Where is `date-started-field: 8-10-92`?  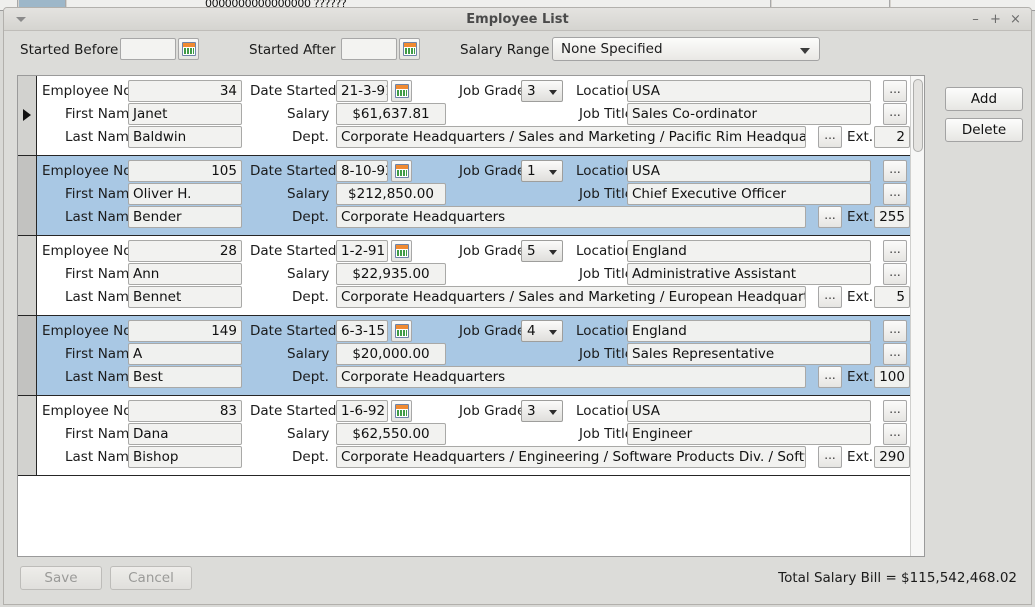
date-started-field: 8-10-92 is located at coordinates (362, 171).